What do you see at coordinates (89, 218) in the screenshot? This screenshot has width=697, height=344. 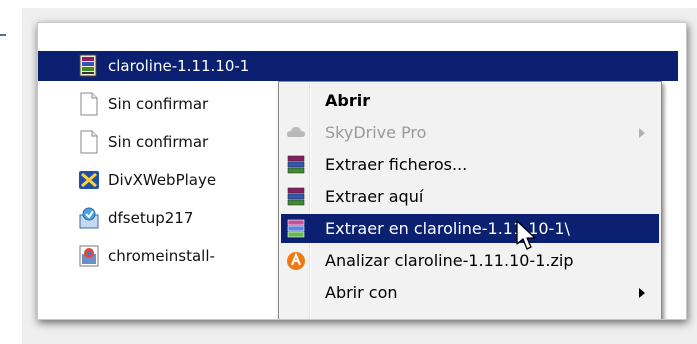 I see `installer-icon` at bounding box center [89, 218].